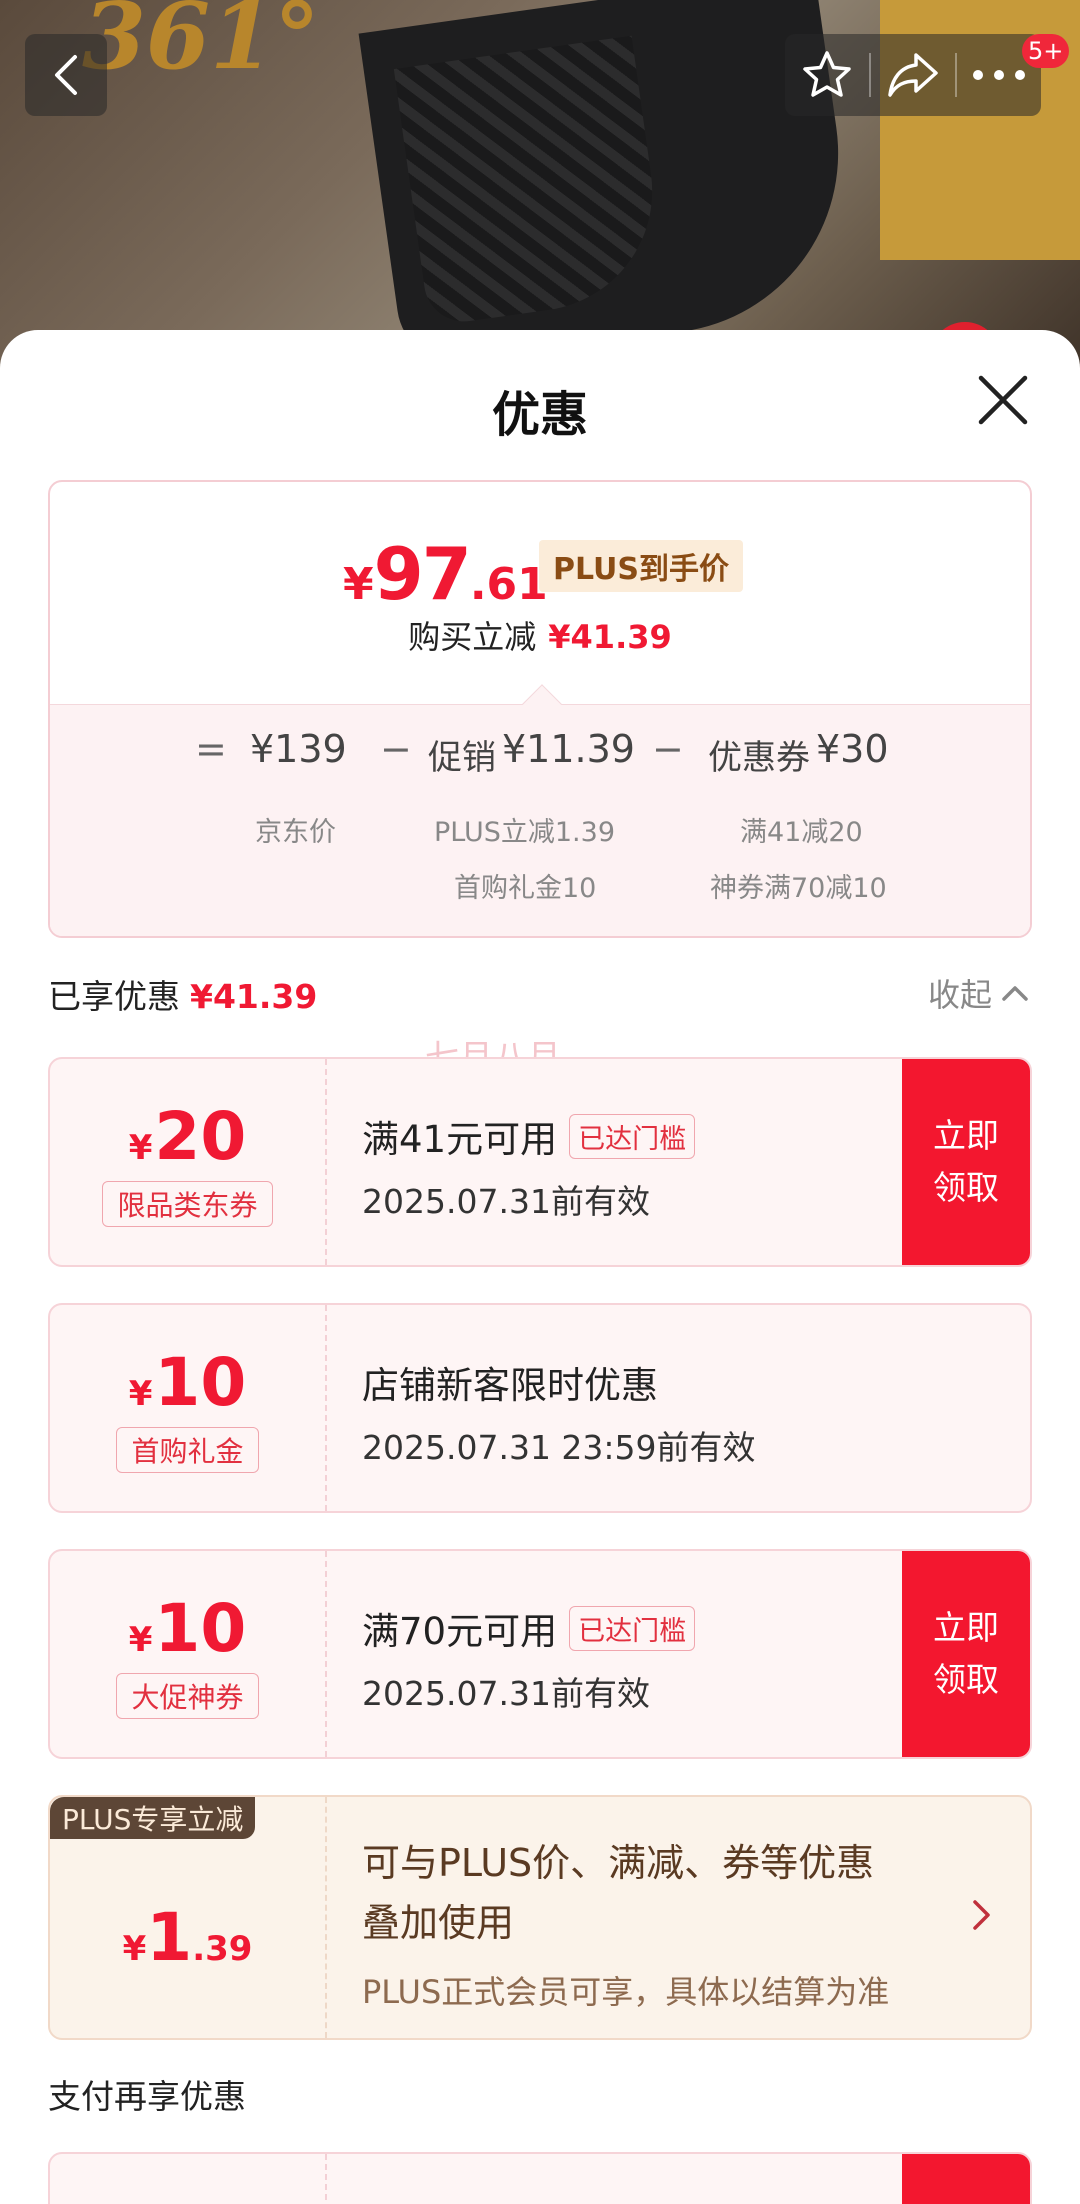  I want to click on share-button, so click(913, 75).